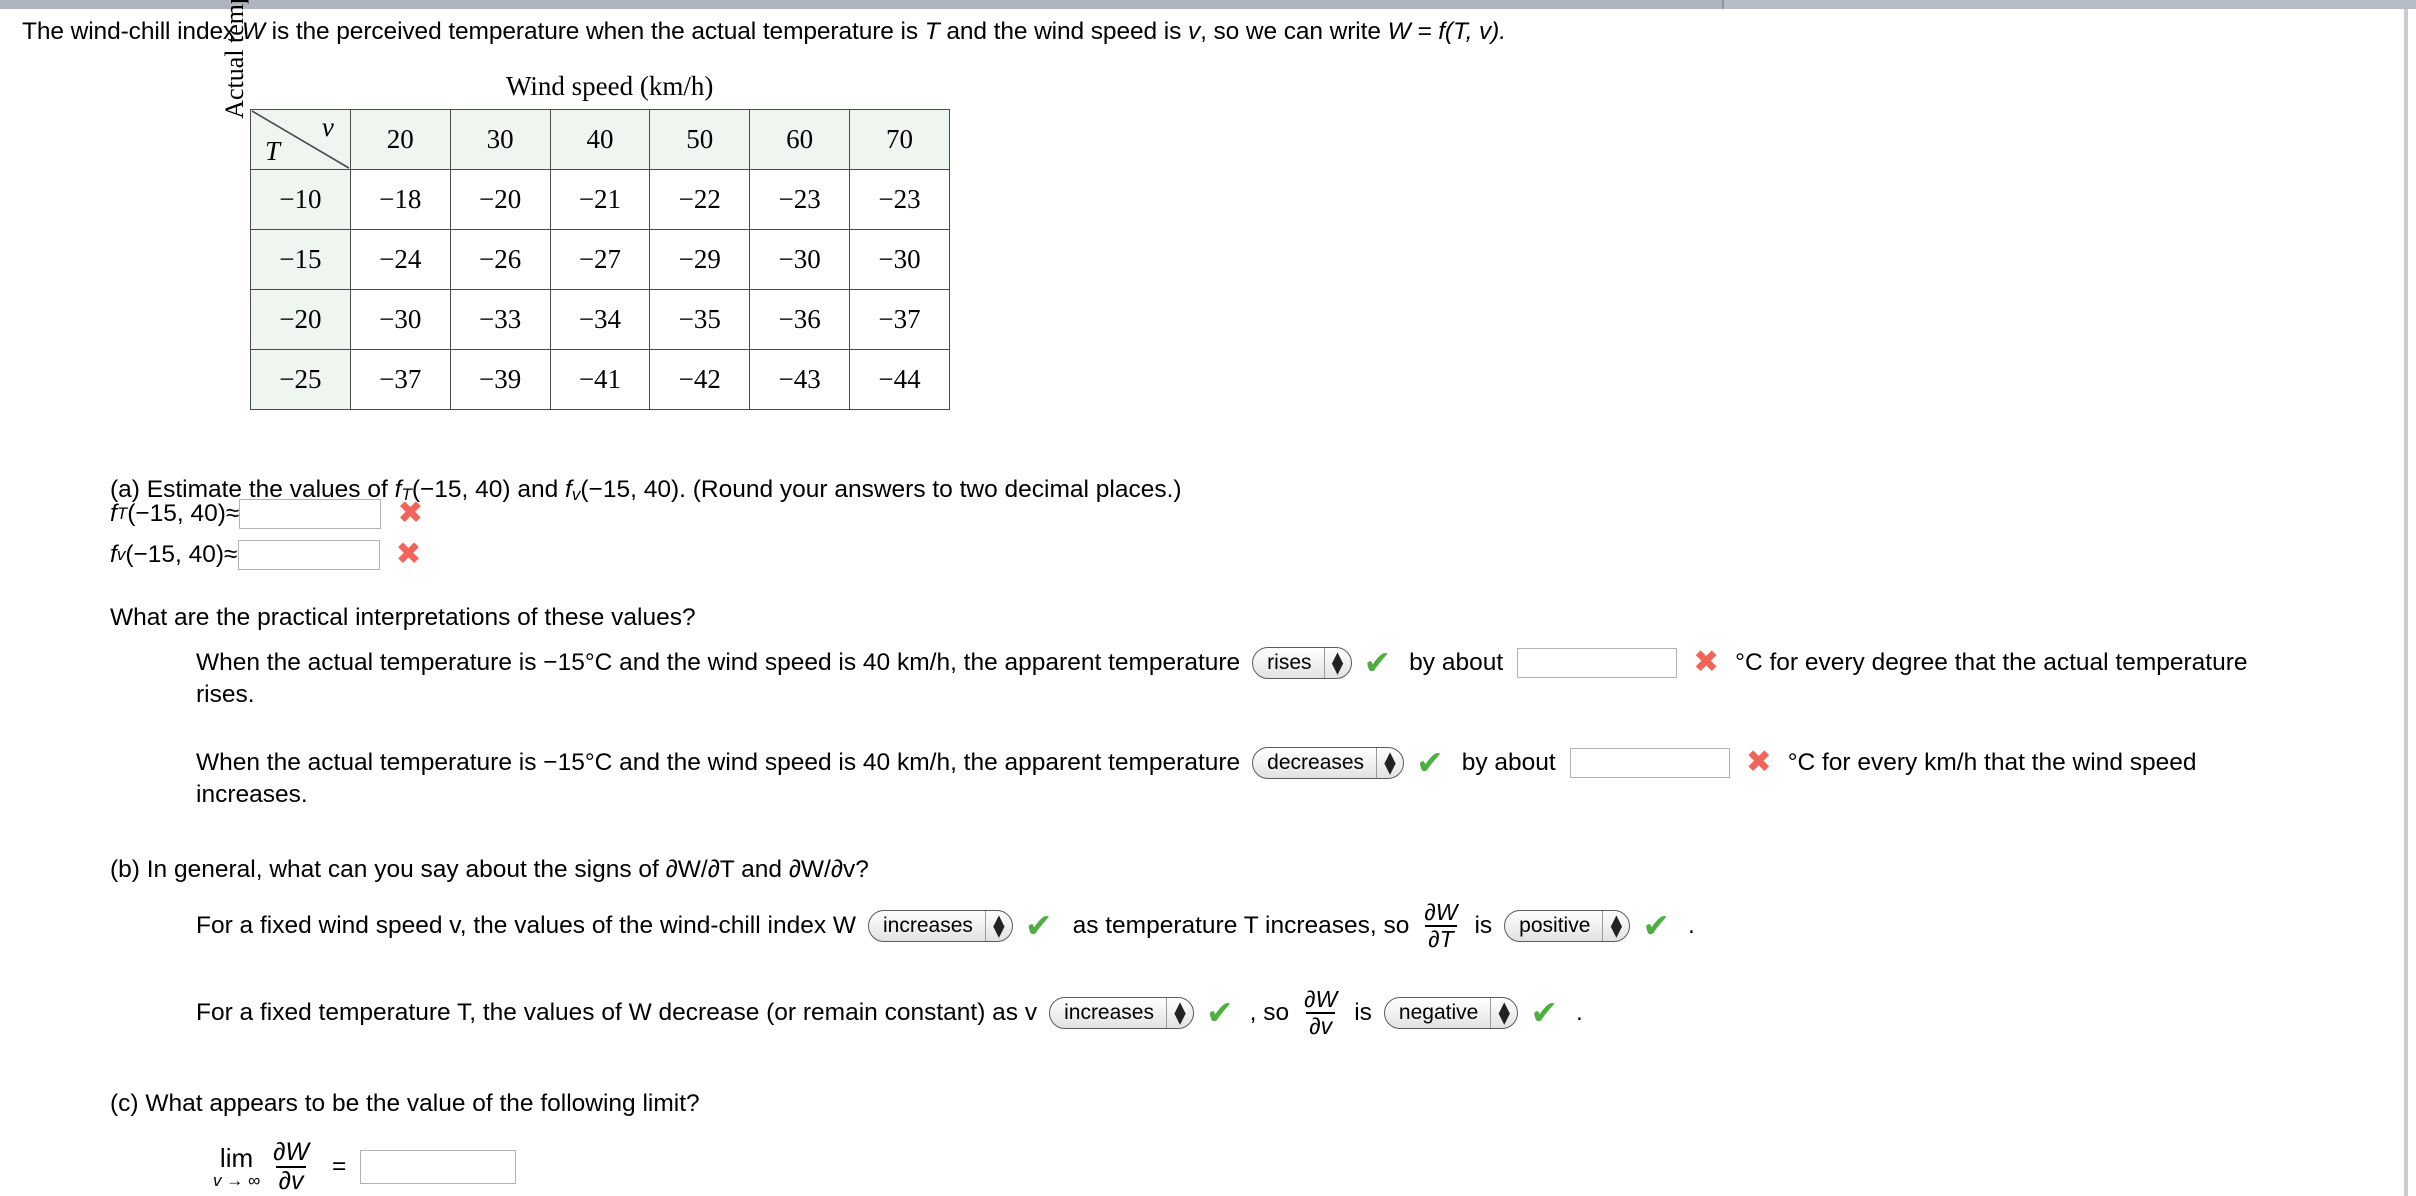 This screenshot has width=2416, height=1196. I want to click on part-a-row1-sub: T, so click(122, 513).